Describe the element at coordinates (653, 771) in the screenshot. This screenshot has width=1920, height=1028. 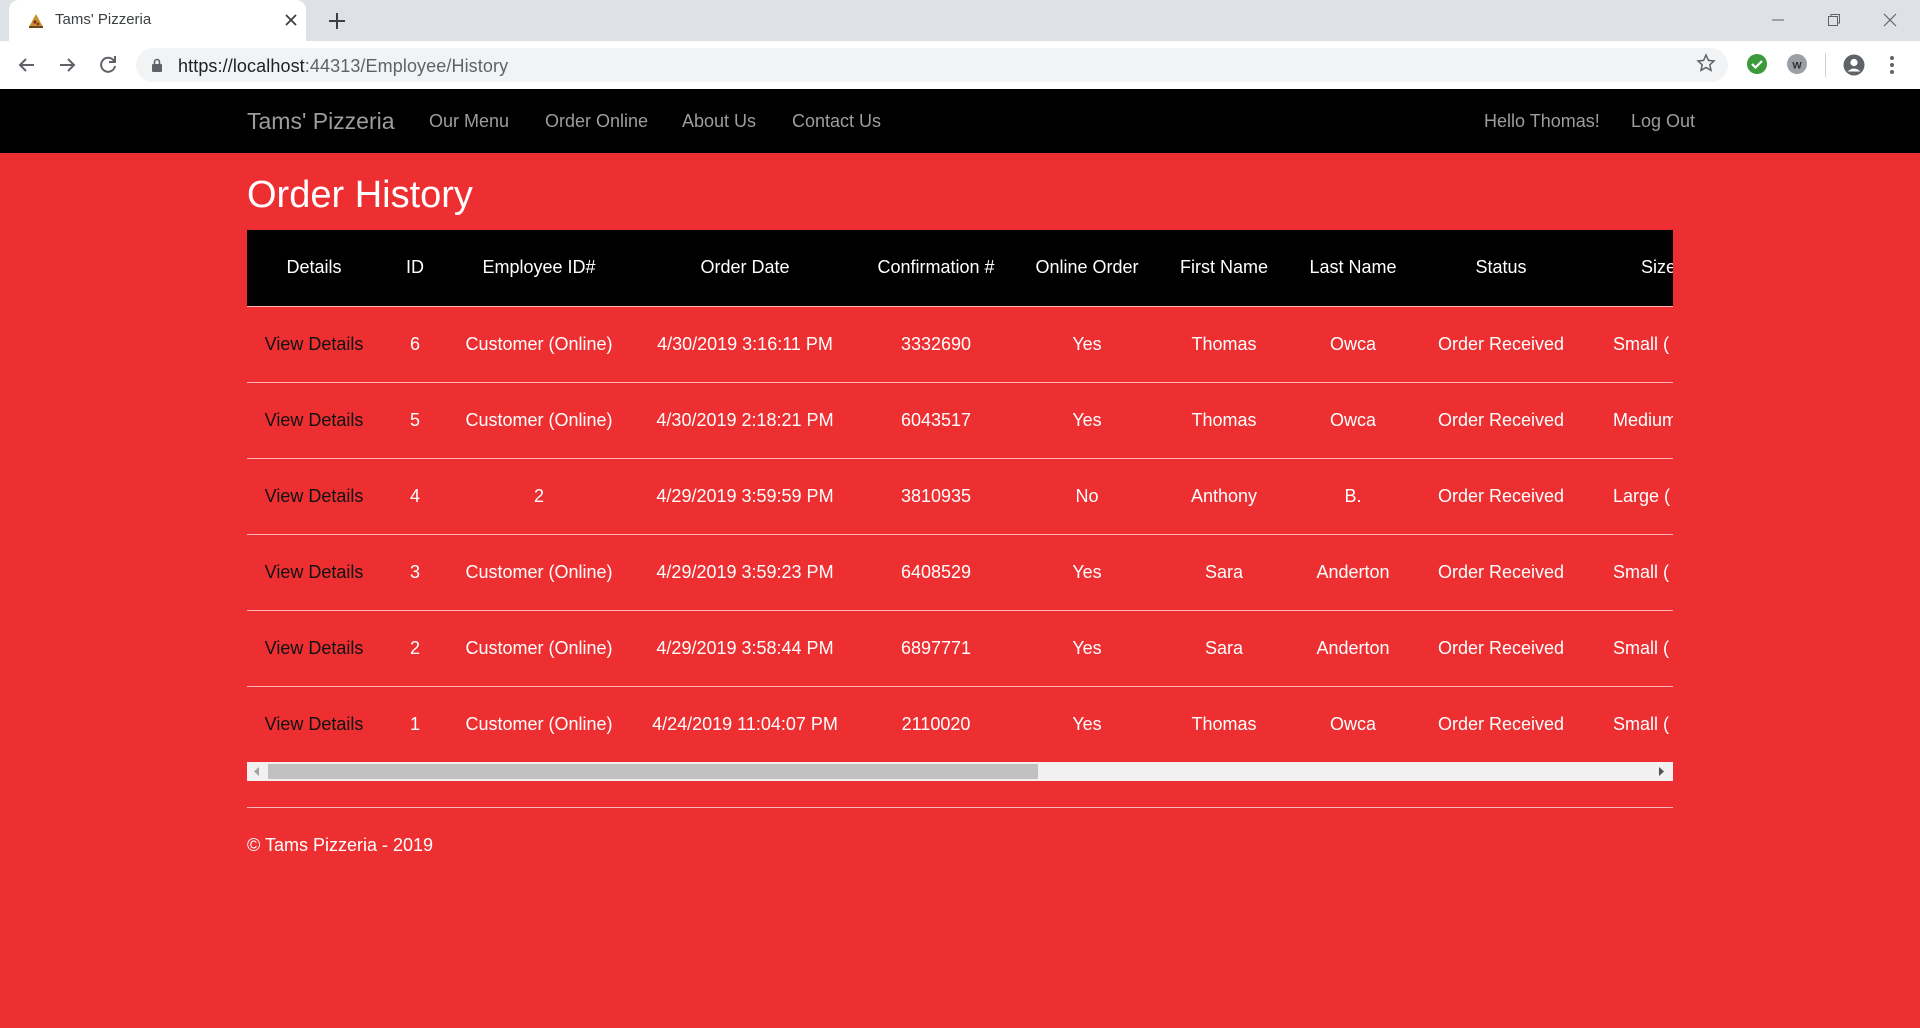
I see `scrollbar-thumb` at that location.